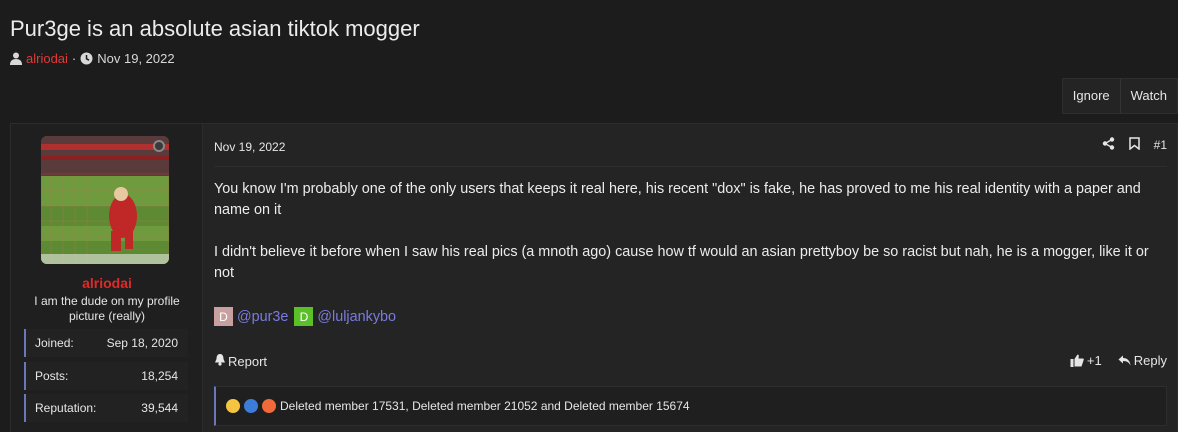  What do you see at coordinates (135, 58) in the screenshot?
I see `thread-date: Nov 19, 2022` at bounding box center [135, 58].